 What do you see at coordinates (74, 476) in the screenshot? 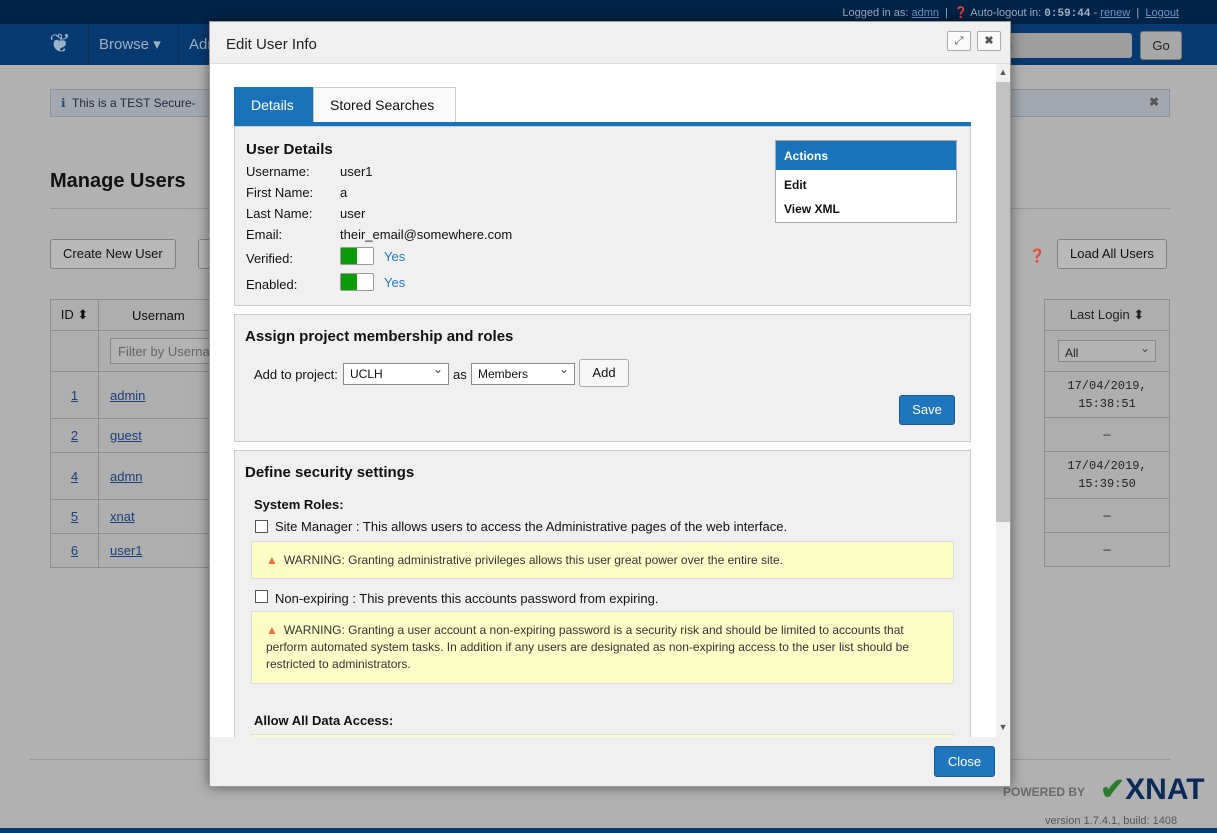
I see `user-id-link: 4` at bounding box center [74, 476].